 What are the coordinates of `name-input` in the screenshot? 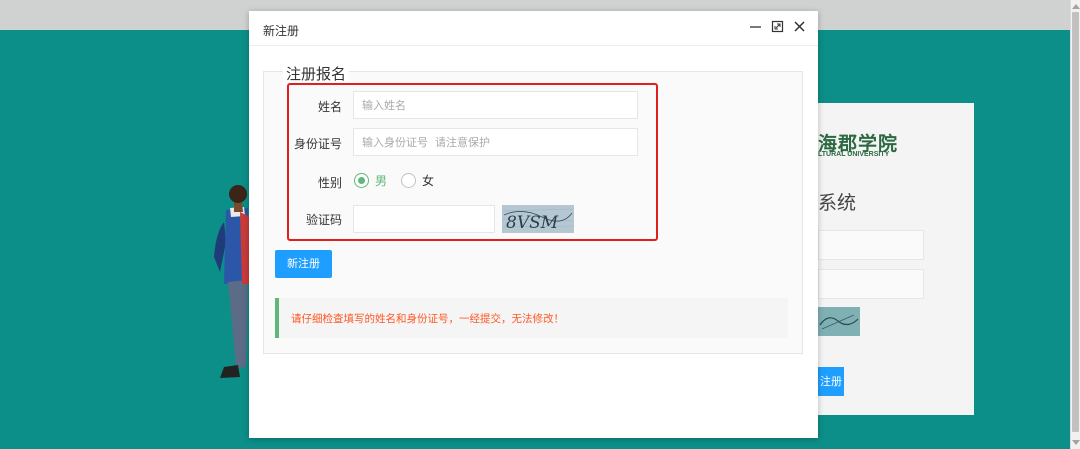 It's located at (495, 105).